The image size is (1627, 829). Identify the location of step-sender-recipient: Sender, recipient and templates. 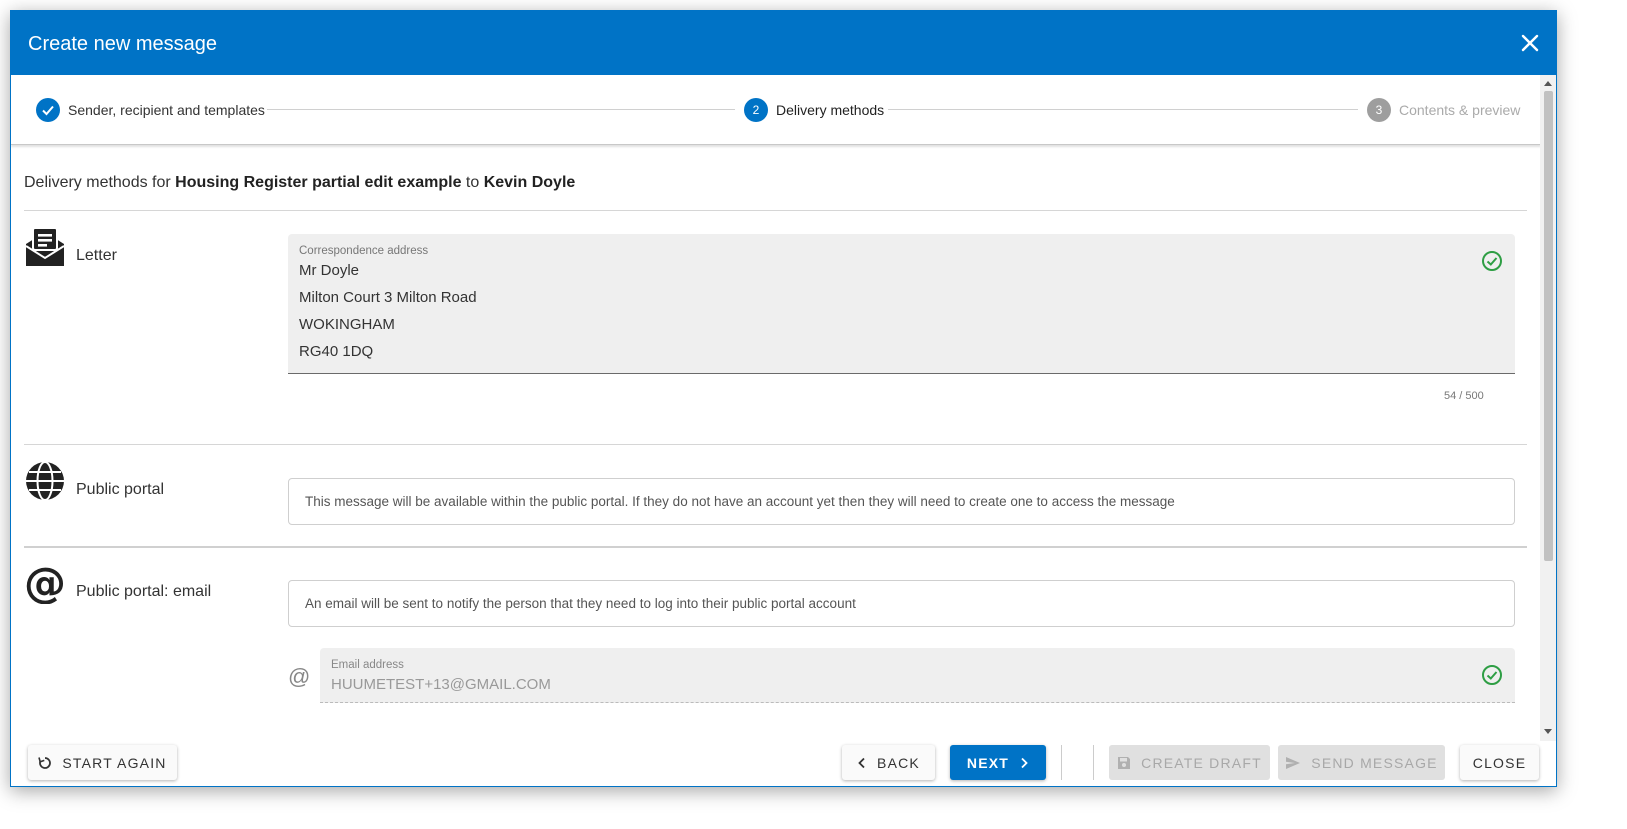
(150, 110).